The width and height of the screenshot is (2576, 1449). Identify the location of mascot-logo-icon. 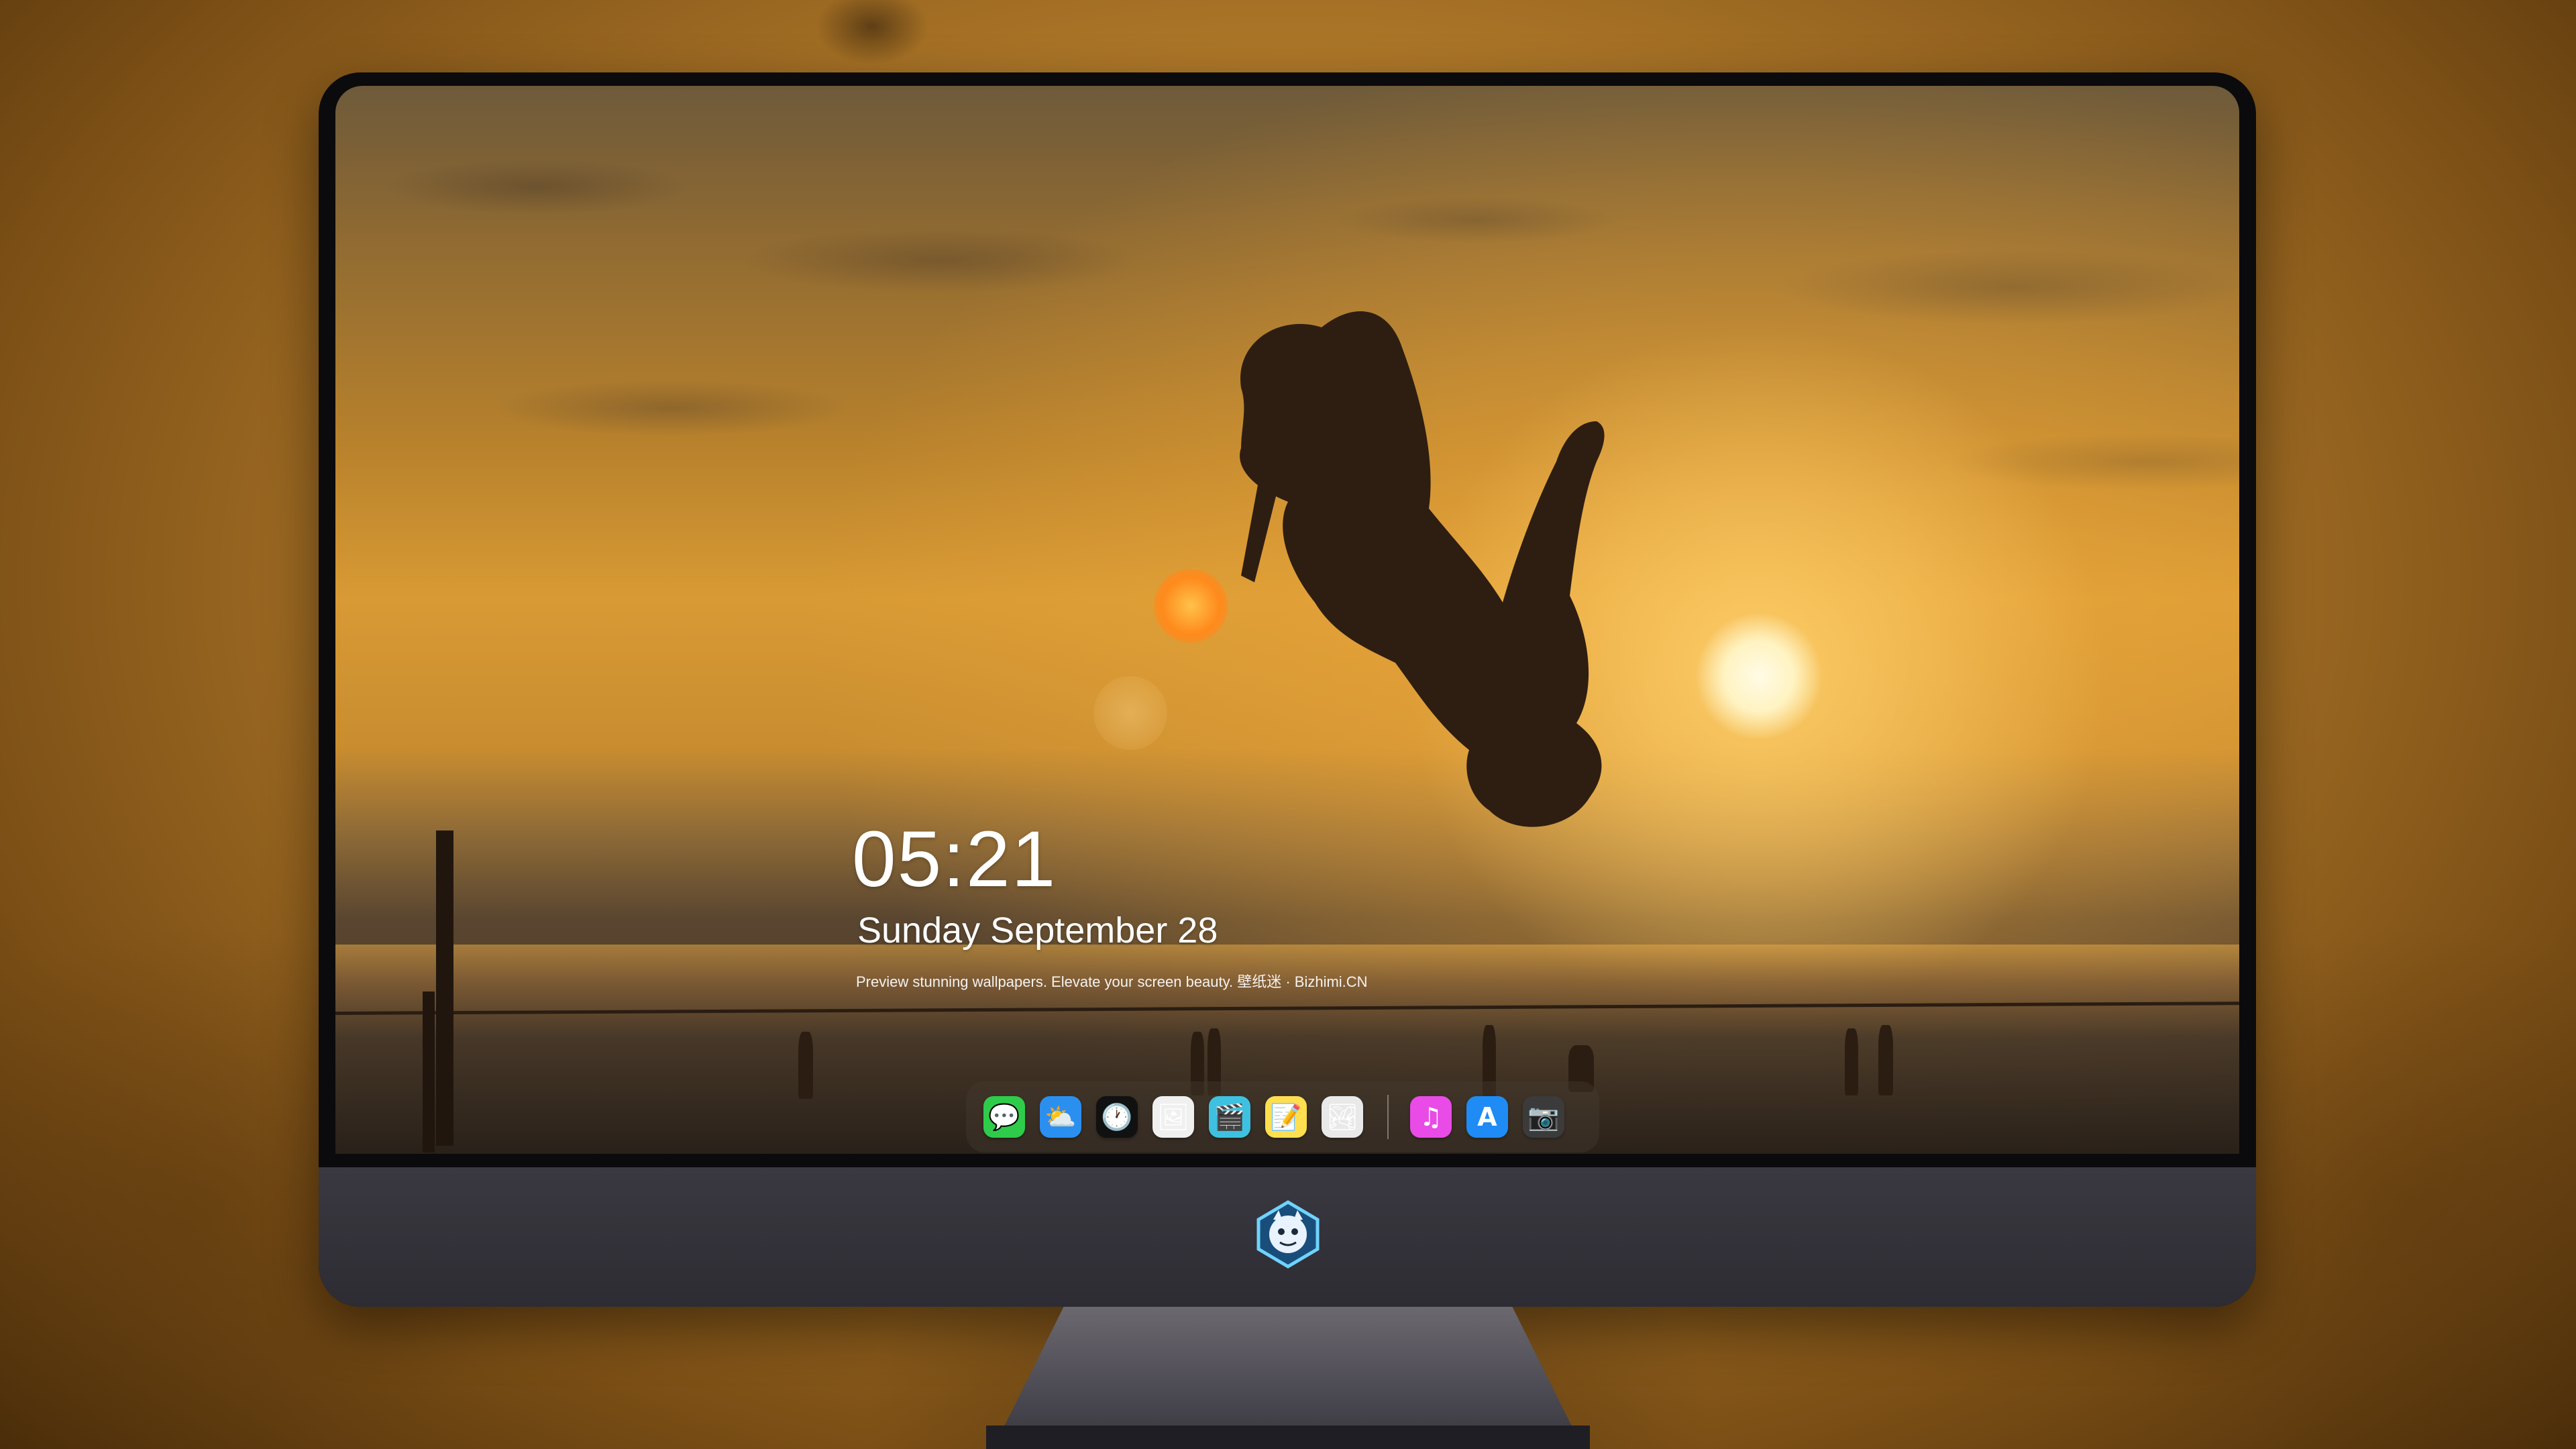
(1288, 1234).